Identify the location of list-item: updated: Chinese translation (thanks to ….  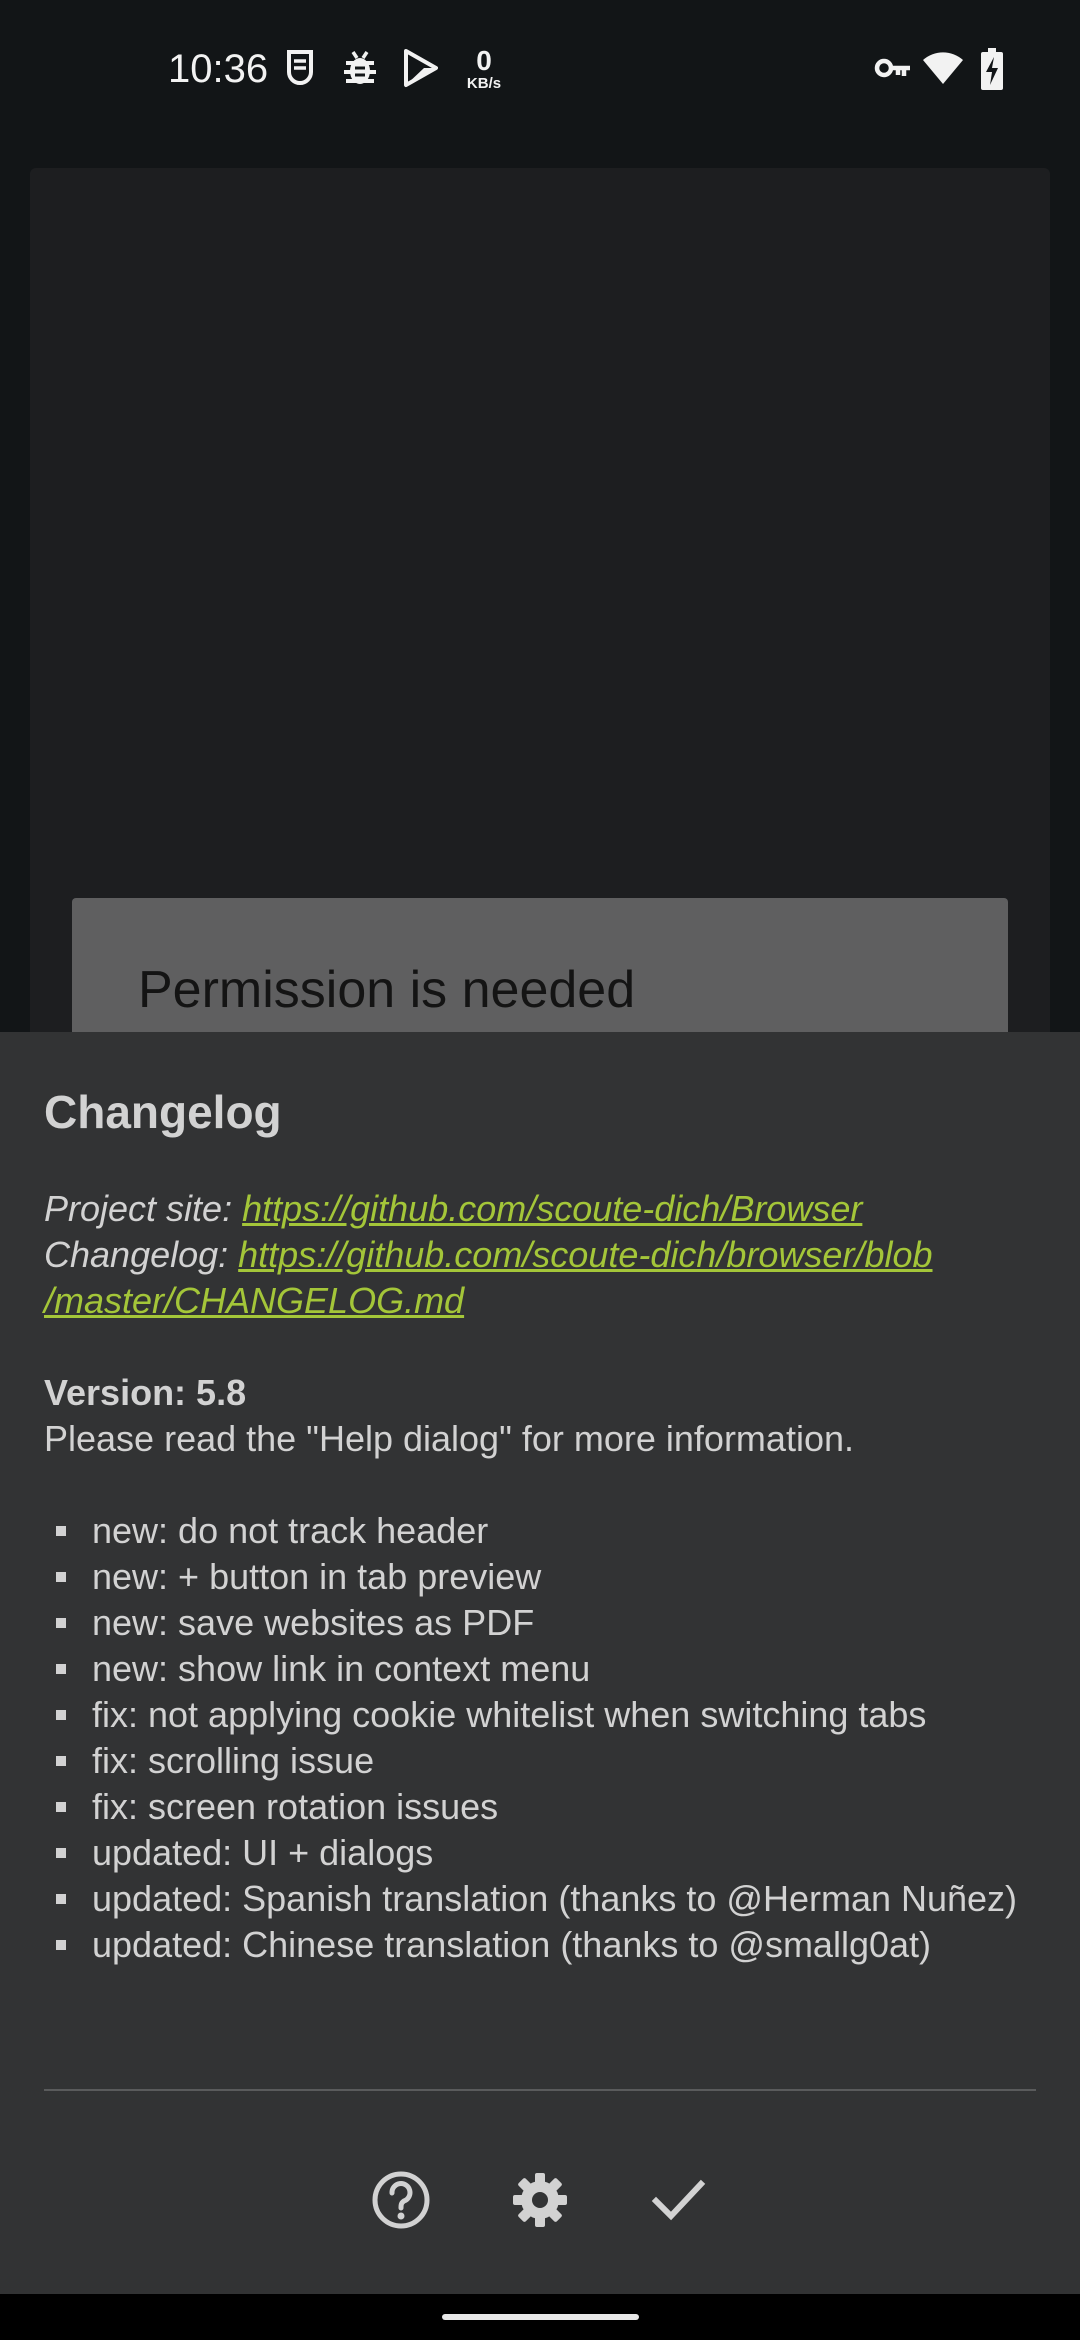
(549, 1945).